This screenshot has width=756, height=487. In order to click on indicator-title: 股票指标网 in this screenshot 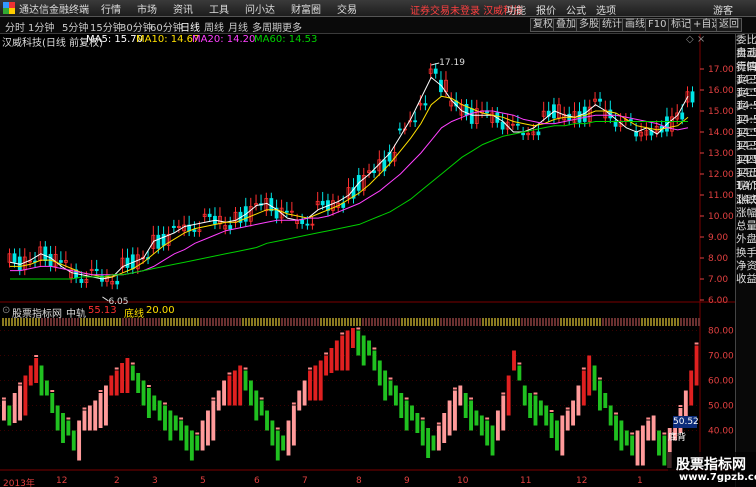, I will do `click(37, 312)`.